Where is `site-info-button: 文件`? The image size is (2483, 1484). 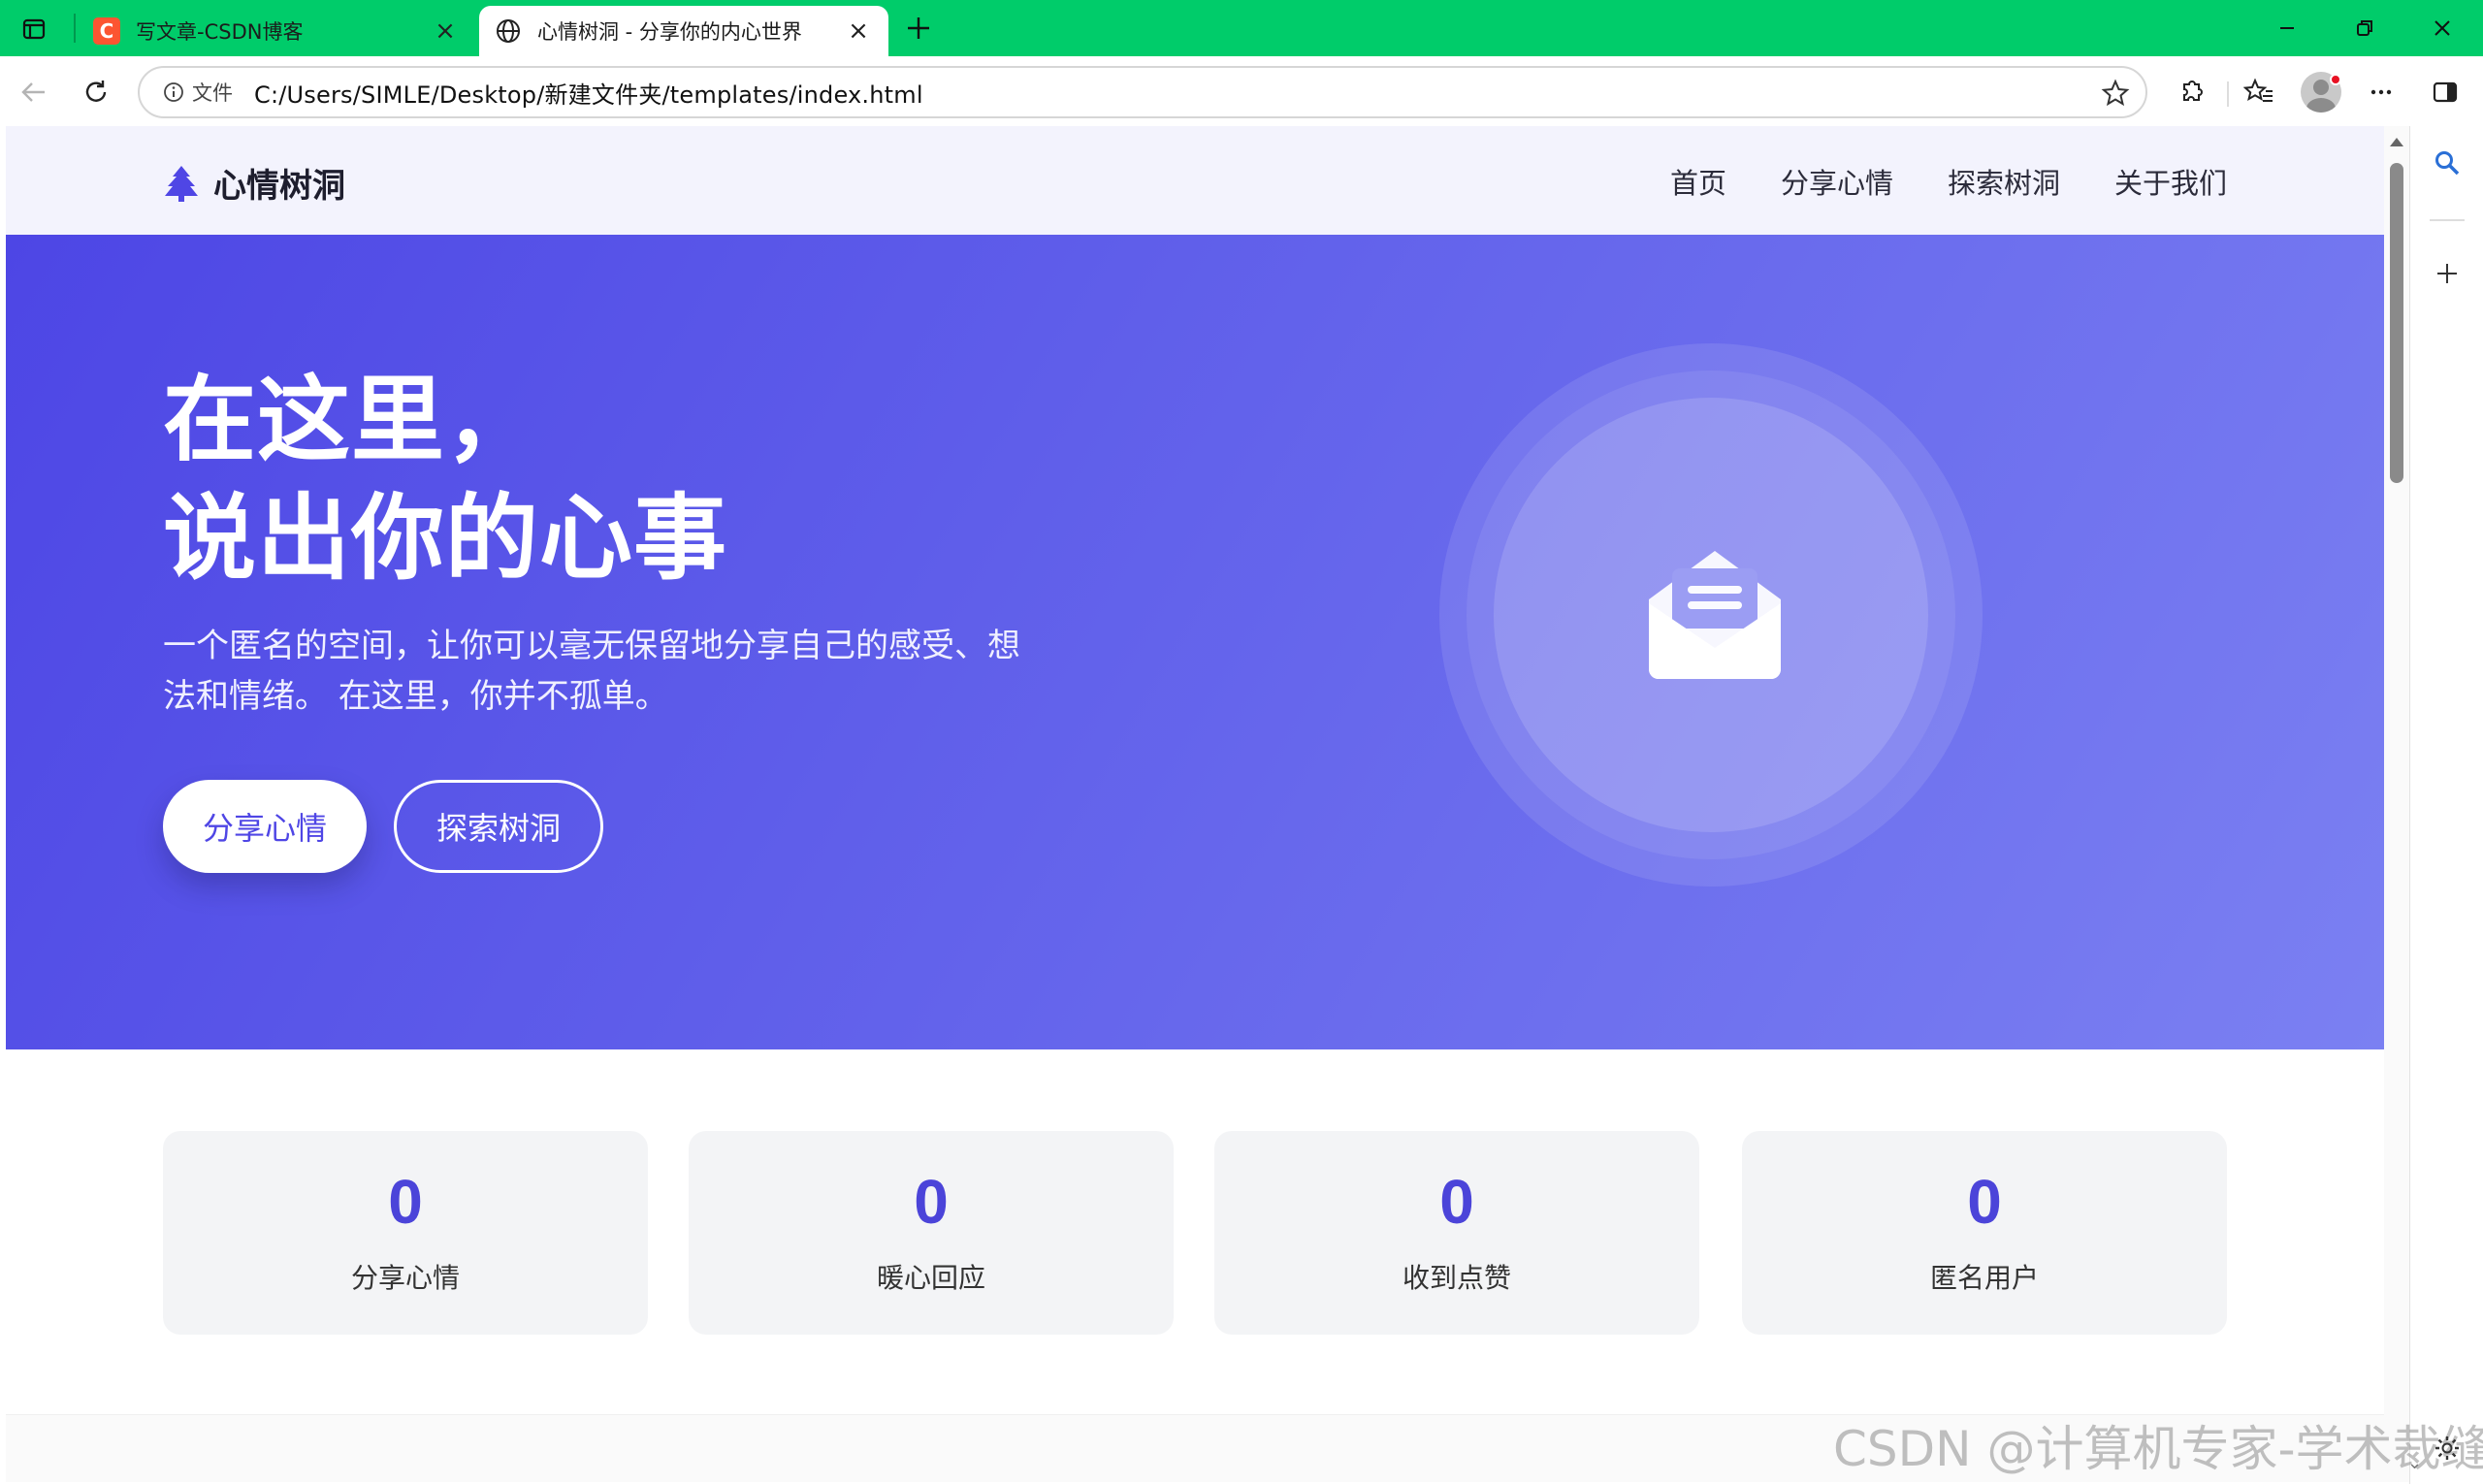 site-info-button: 文件 is located at coordinates (198, 93).